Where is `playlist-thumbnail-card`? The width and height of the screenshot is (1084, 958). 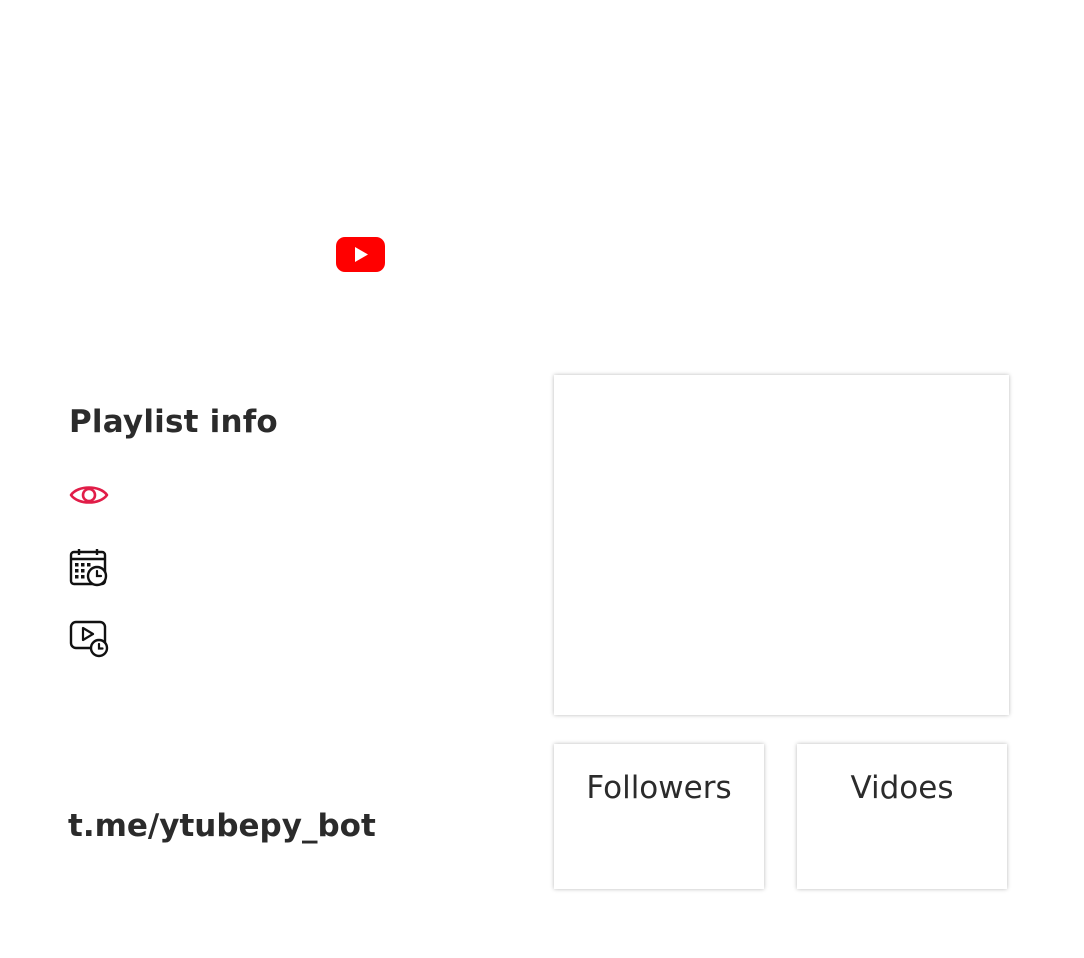
playlist-thumbnail-card is located at coordinates (781, 545).